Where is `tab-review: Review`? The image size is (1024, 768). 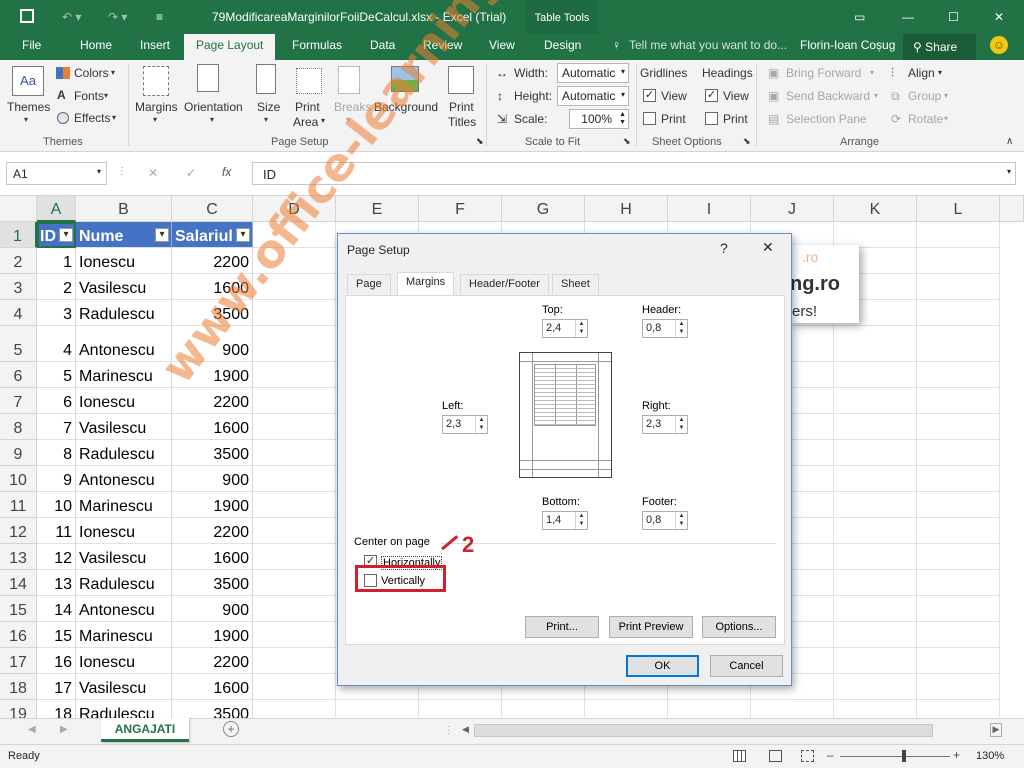
tab-review: Review is located at coordinates (442, 45).